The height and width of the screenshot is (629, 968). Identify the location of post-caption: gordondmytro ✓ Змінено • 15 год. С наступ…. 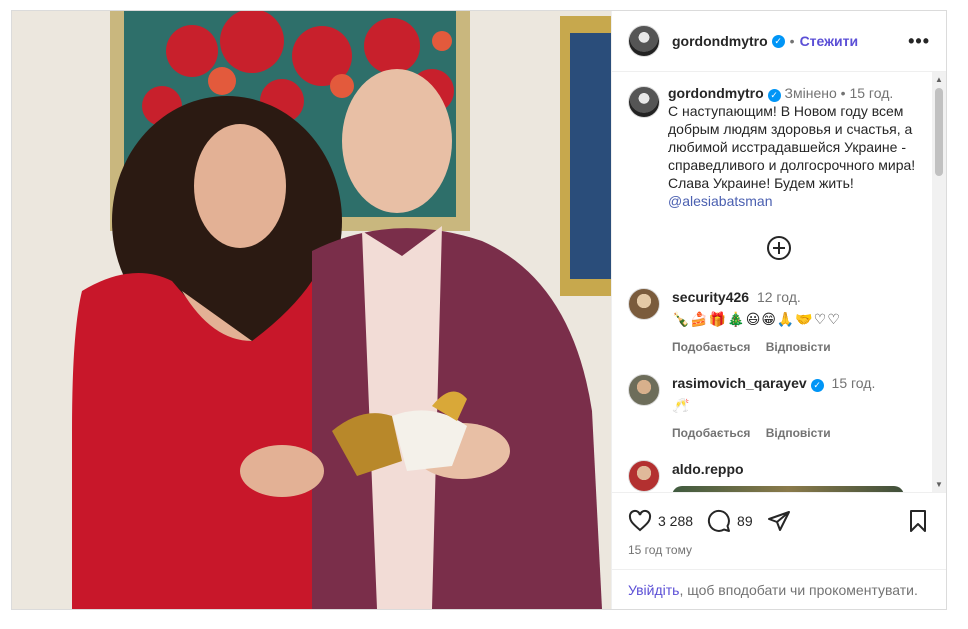
(779, 141).